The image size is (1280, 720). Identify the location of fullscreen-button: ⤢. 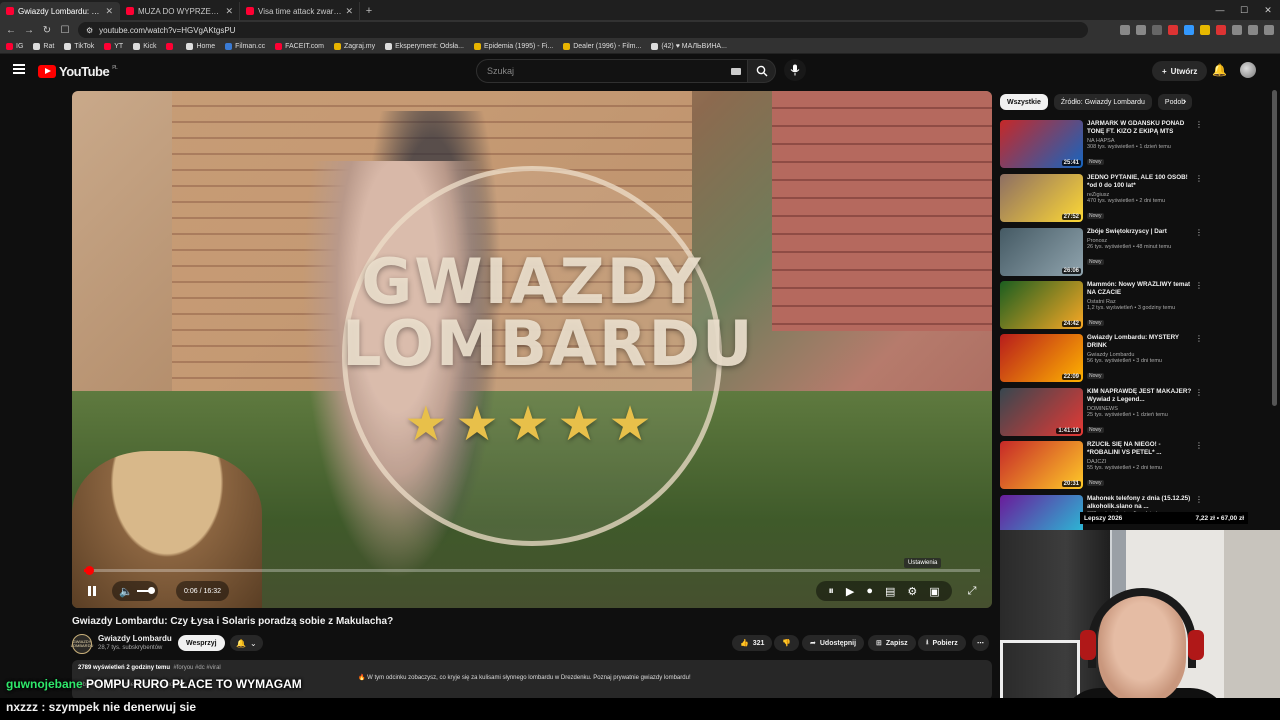
(972, 591).